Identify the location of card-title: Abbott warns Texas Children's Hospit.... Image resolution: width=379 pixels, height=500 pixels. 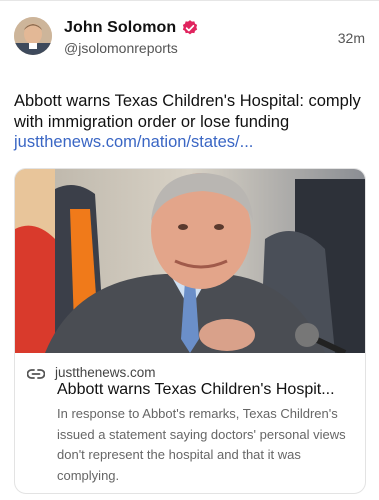
(205, 390).